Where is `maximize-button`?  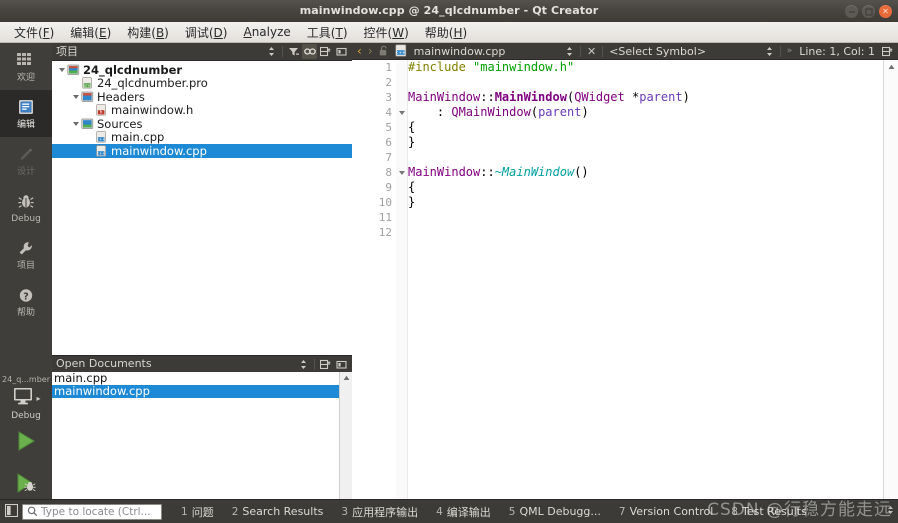
maximize-button is located at coordinates (868, 11).